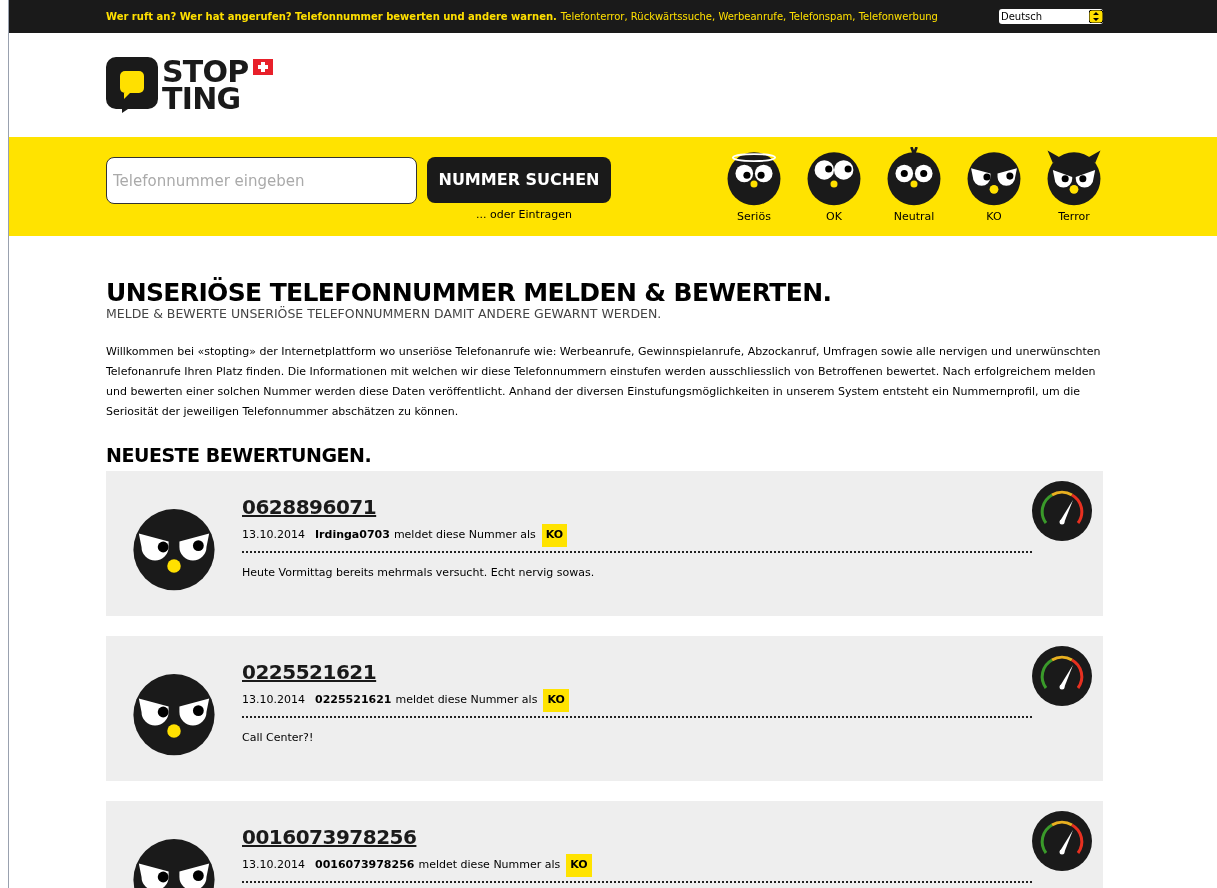 This screenshot has height=888, width=1217. What do you see at coordinates (278, 737) in the screenshot?
I see `comment-text: Call Center?!` at bounding box center [278, 737].